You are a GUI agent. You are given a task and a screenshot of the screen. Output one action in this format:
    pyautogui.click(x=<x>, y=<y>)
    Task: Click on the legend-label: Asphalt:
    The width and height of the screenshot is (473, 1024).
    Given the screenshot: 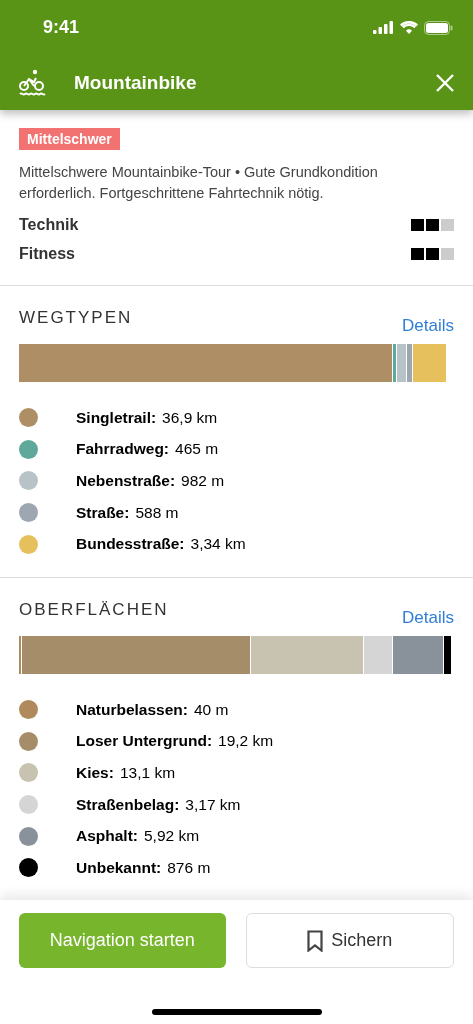 What is the action you would take?
    pyautogui.click(x=107, y=836)
    